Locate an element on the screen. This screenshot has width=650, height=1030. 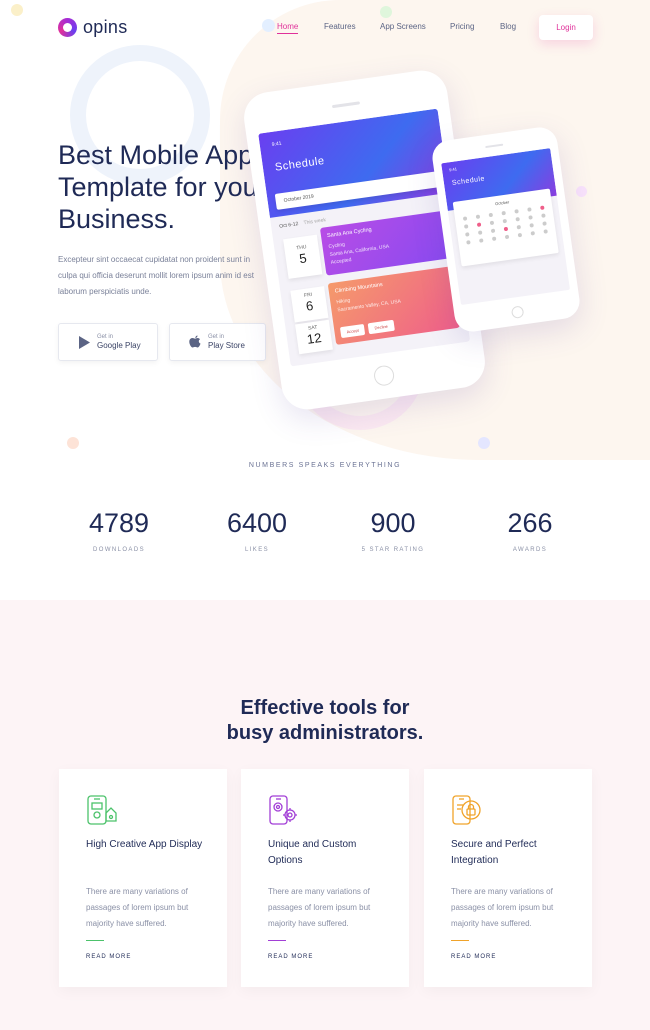
day-card: SAT 12 is located at coordinates (314, 337).